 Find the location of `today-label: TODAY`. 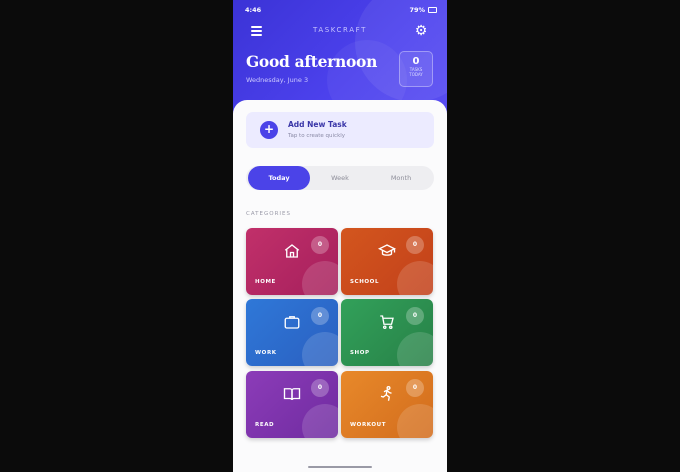

today-label: TODAY is located at coordinates (416, 74).